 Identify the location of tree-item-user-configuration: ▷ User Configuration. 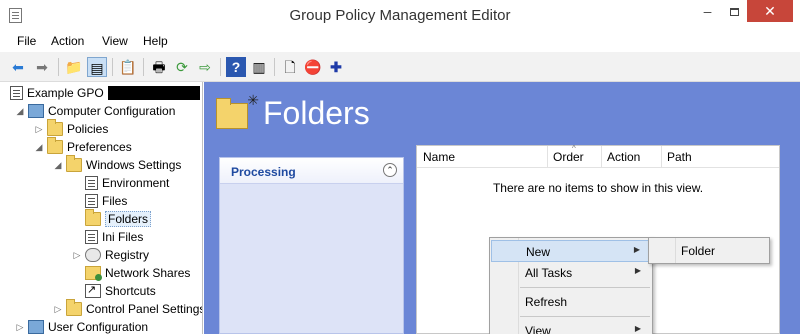
(81, 326).